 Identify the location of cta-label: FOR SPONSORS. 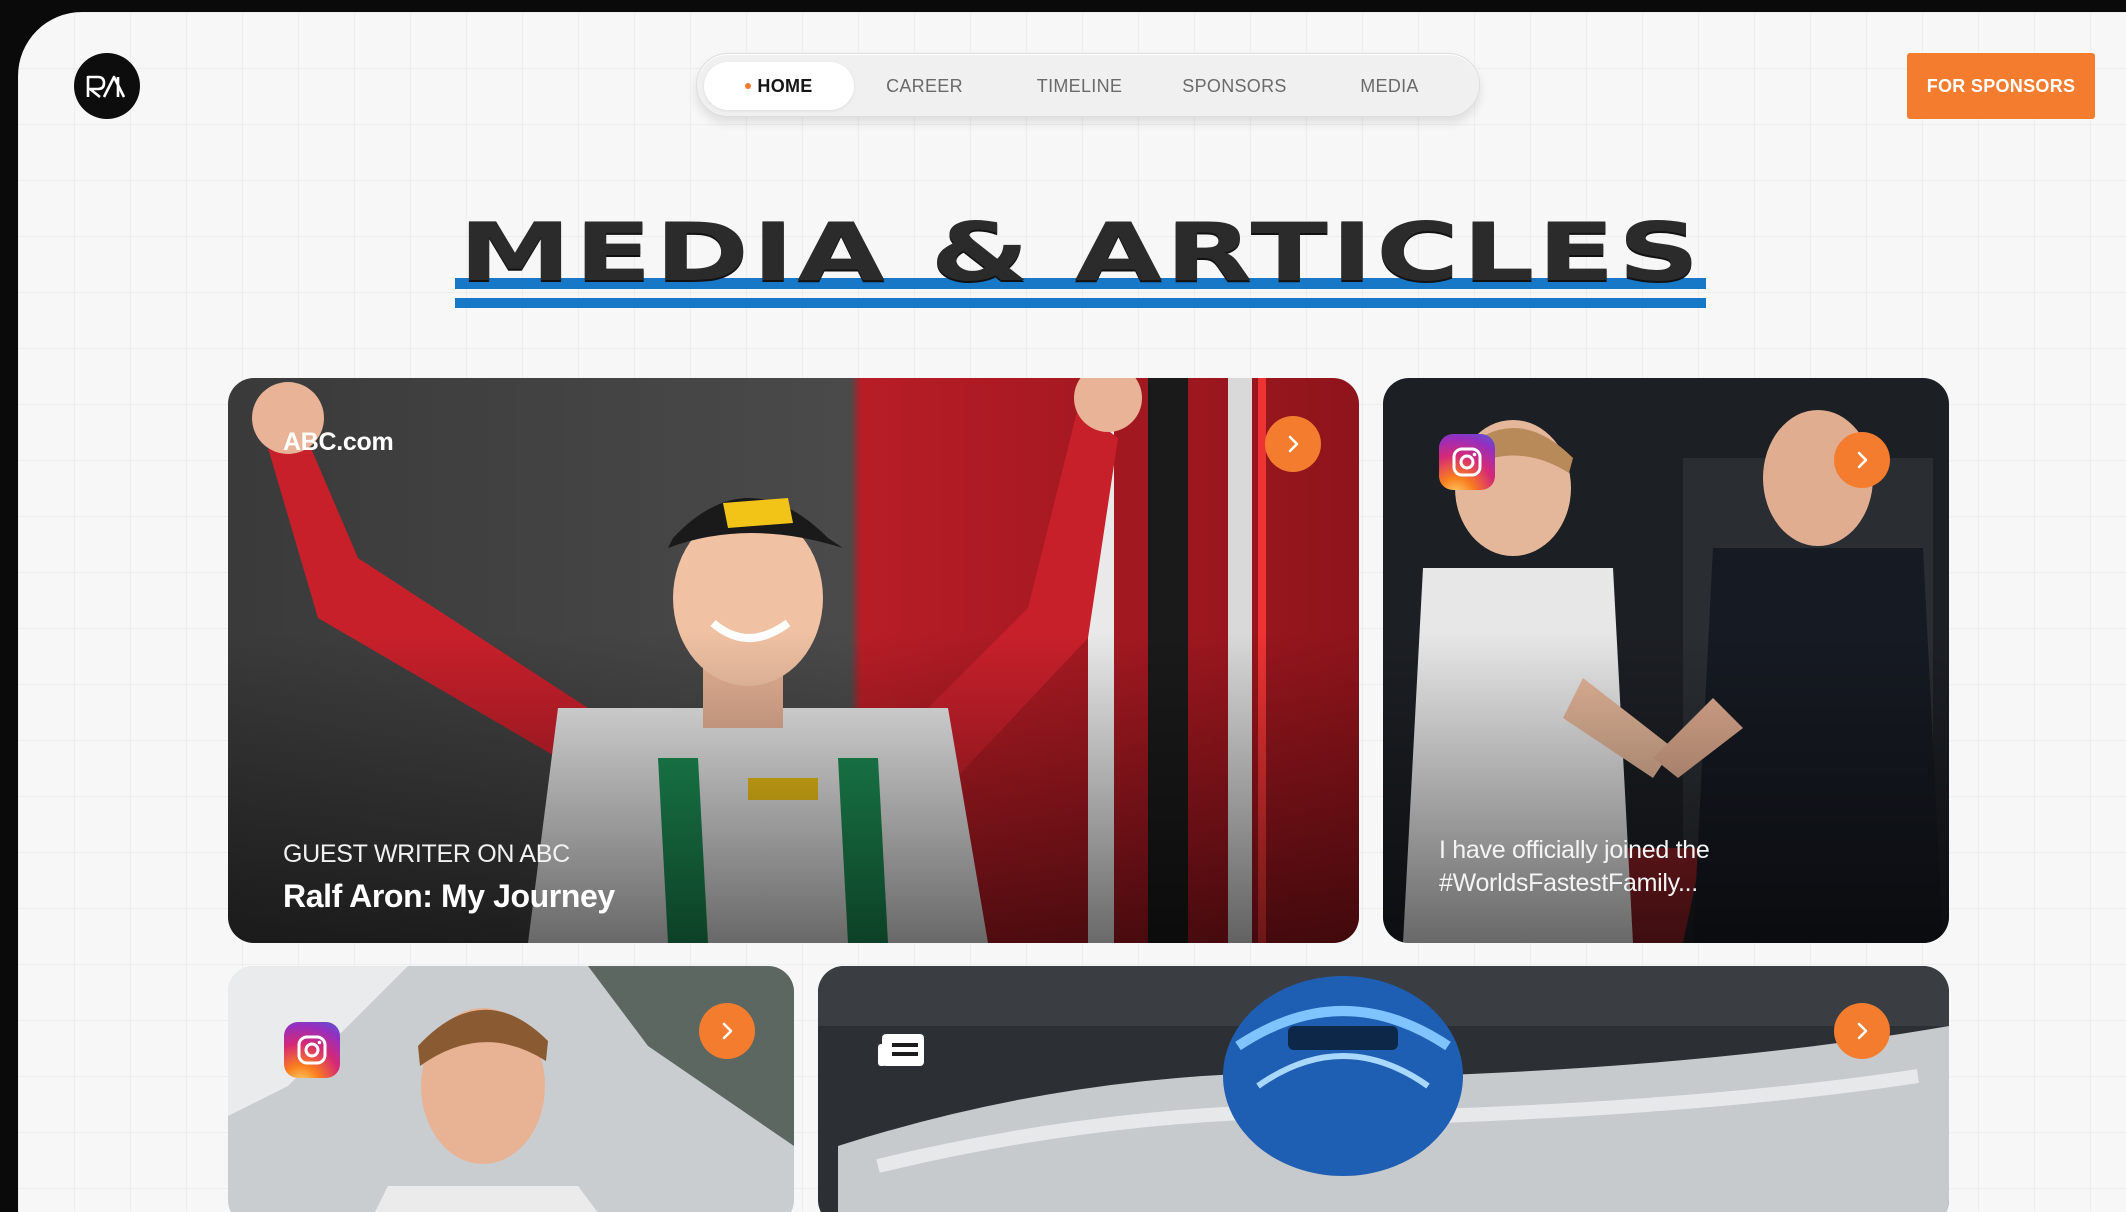
(2001, 85).